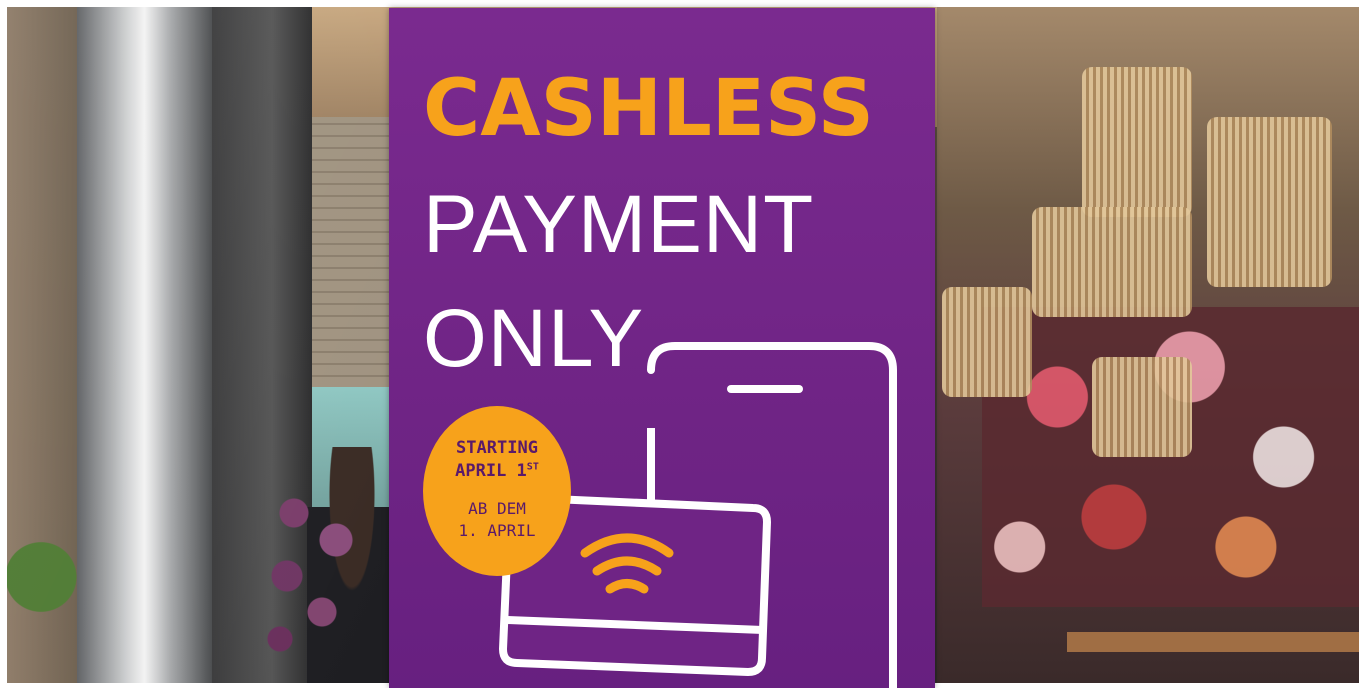 This screenshot has width=1362, height=688. Describe the element at coordinates (532, 467) in the screenshot. I see `badge-date-suffix: ST` at that location.